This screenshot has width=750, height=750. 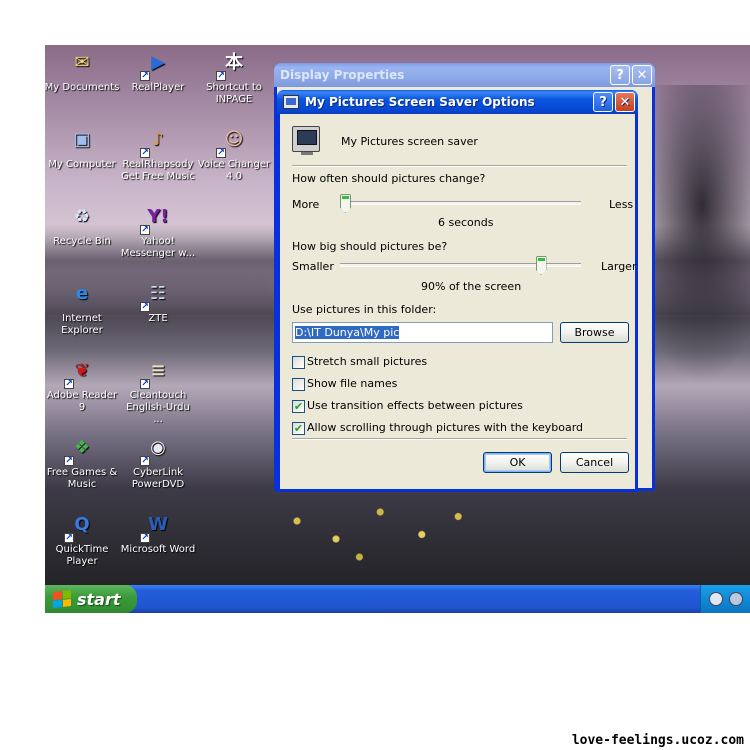 I want to click on desktop-icon-label: QuickTime Player, so click(x=82, y=555).